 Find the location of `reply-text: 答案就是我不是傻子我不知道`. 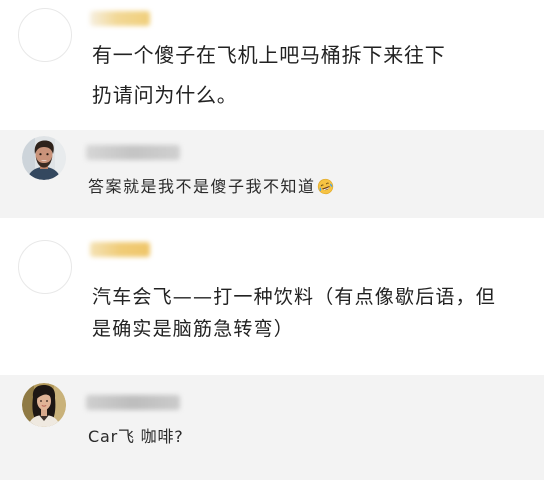

reply-text: 答案就是我不是傻子我不知道 is located at coordinates (211, 187).